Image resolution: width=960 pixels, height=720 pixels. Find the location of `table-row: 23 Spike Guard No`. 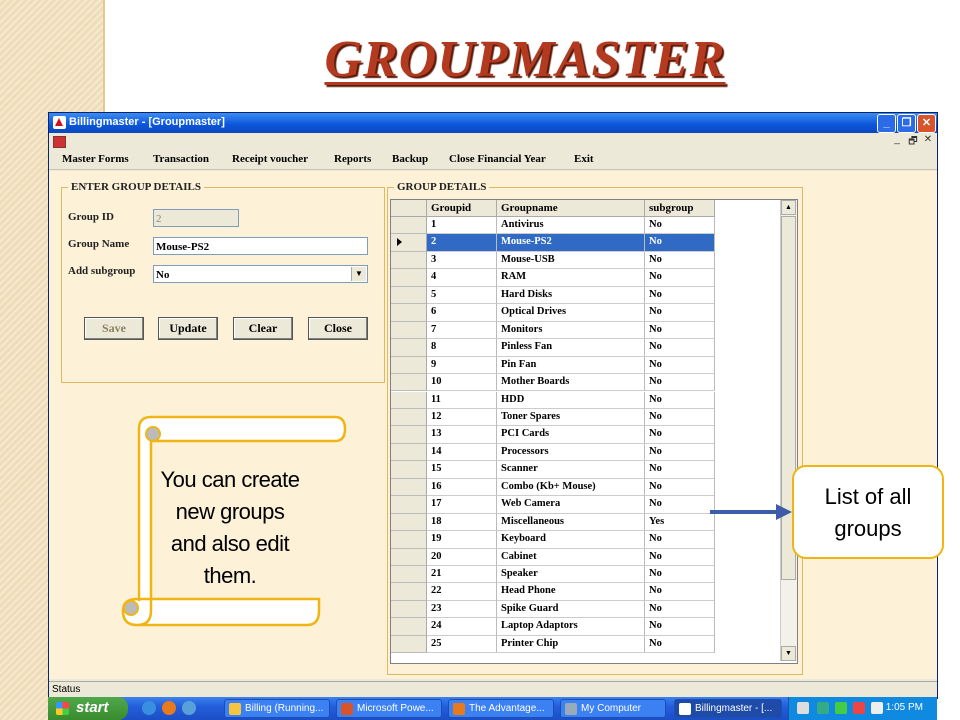

table-row: 23 Spike Guard No is located at coordinates (553, 609).